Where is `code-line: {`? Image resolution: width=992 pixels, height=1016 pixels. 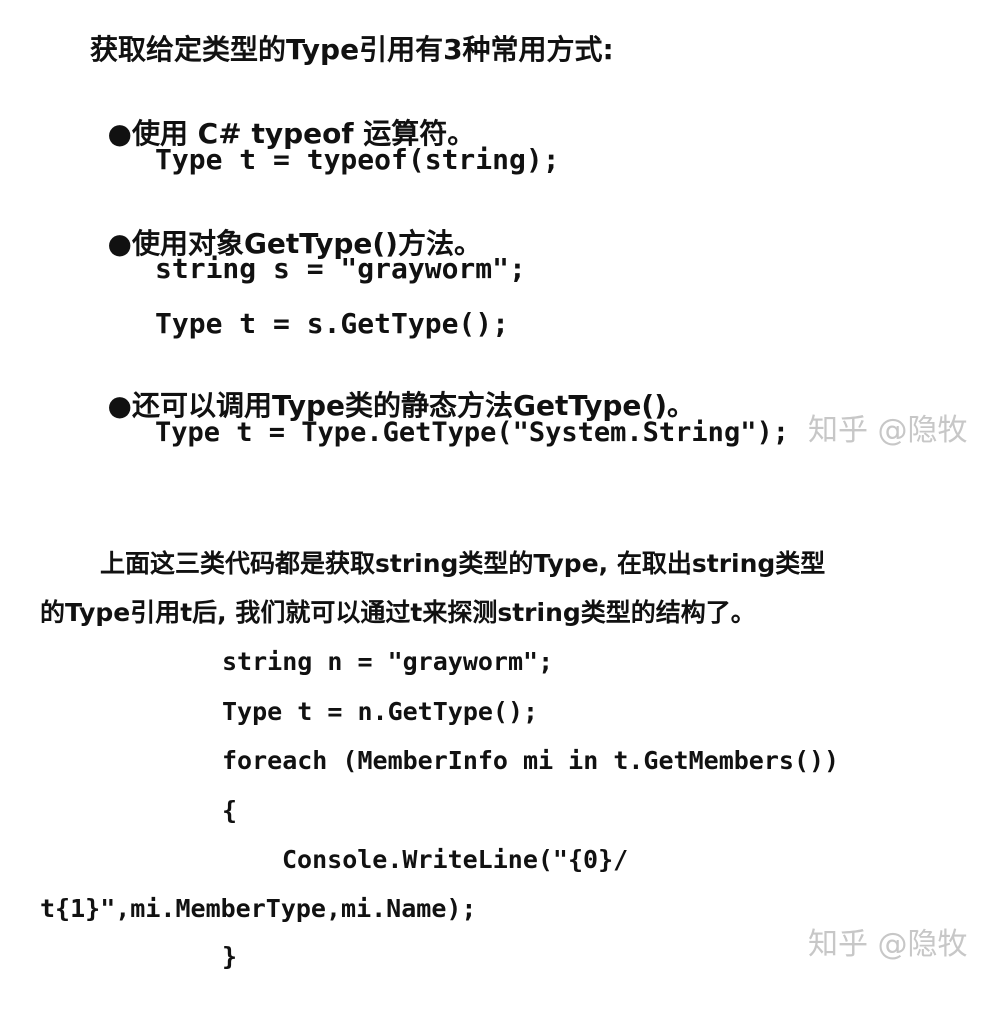 code-line: { is located at coordinates (230, 810).